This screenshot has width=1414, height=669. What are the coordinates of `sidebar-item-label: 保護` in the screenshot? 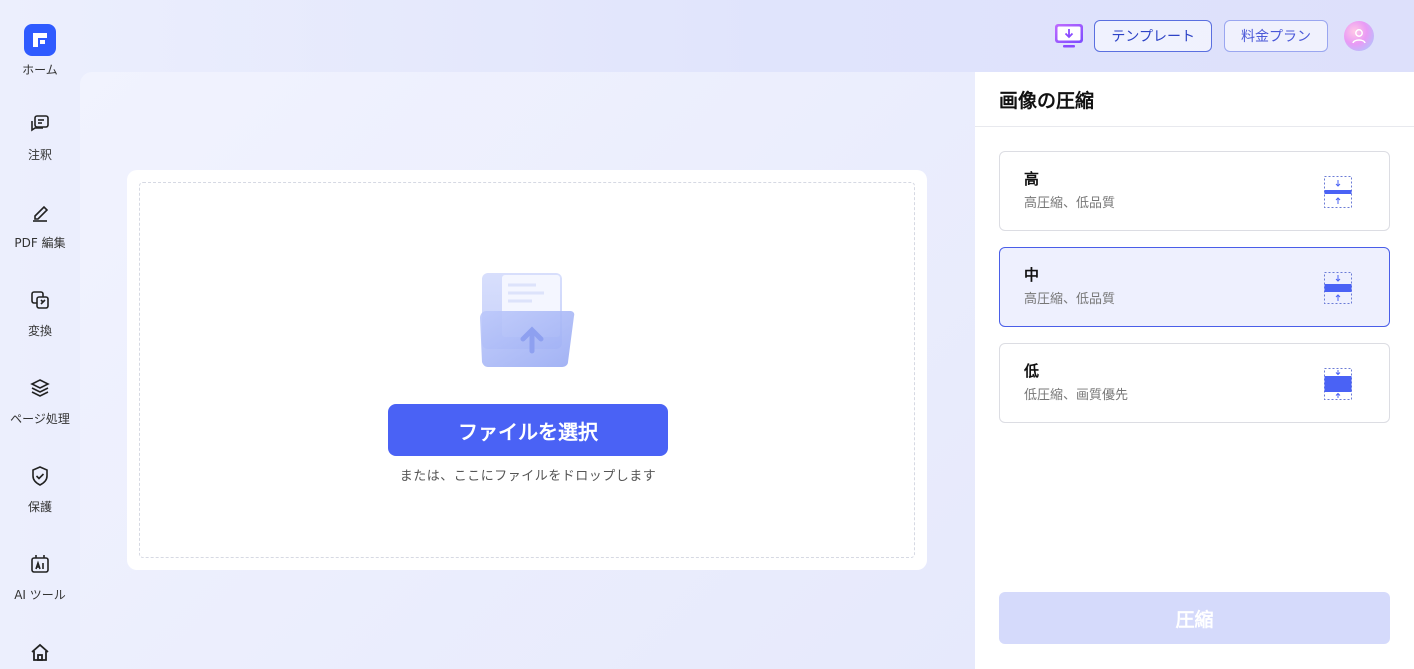 It's located at (39, 507).